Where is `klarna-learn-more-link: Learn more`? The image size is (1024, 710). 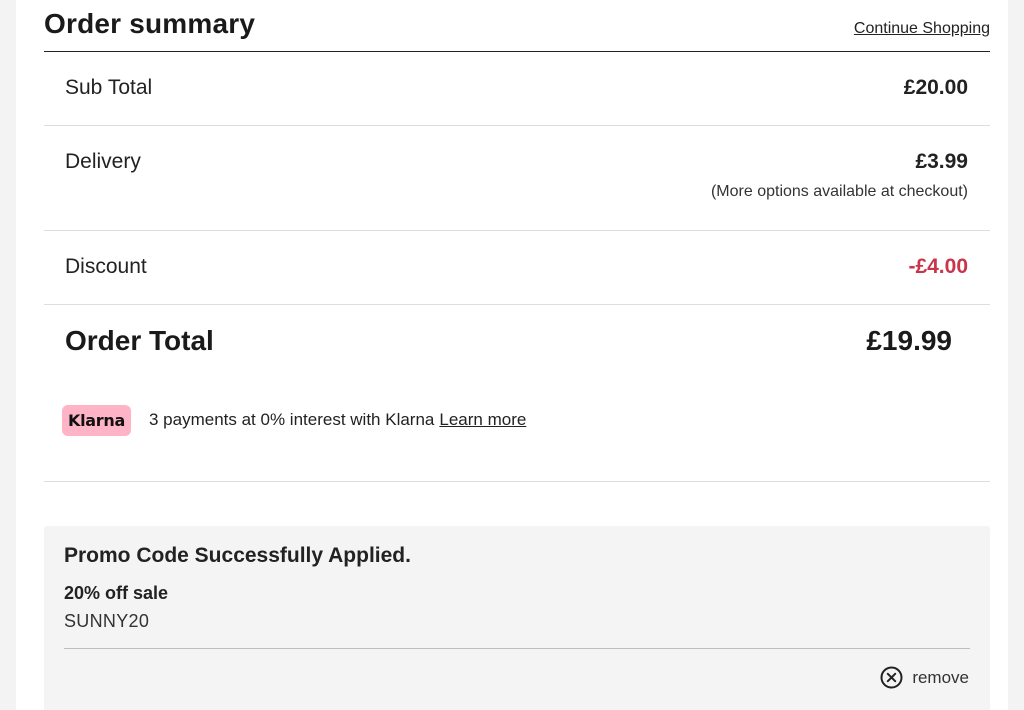 klarna-learn-more-link: Learn more is located at coordinates (482, 420).